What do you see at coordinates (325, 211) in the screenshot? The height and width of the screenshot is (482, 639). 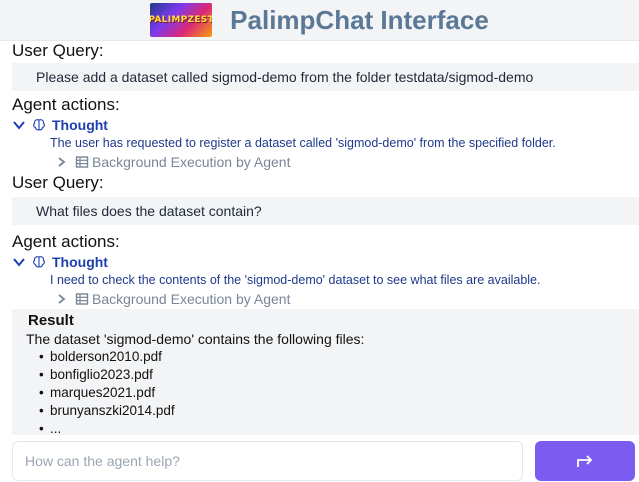 I see `user-query-message: What files does the dataset contain?` at bounding box center [325, 211].